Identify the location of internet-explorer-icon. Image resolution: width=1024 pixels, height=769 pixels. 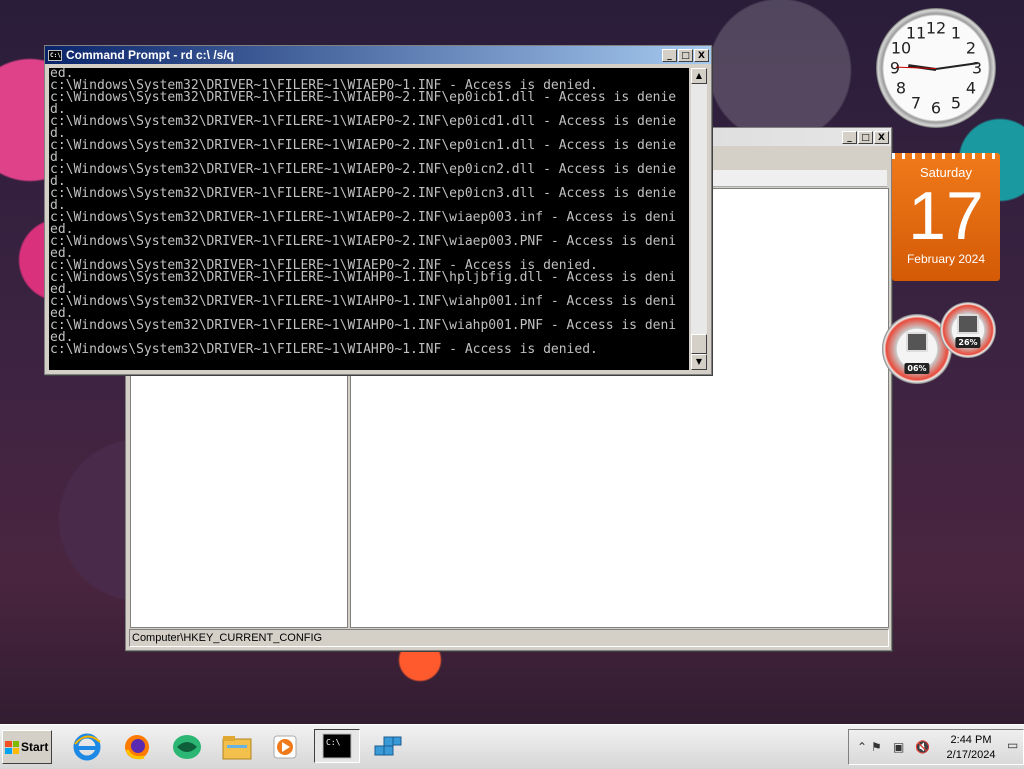
(87, 747).